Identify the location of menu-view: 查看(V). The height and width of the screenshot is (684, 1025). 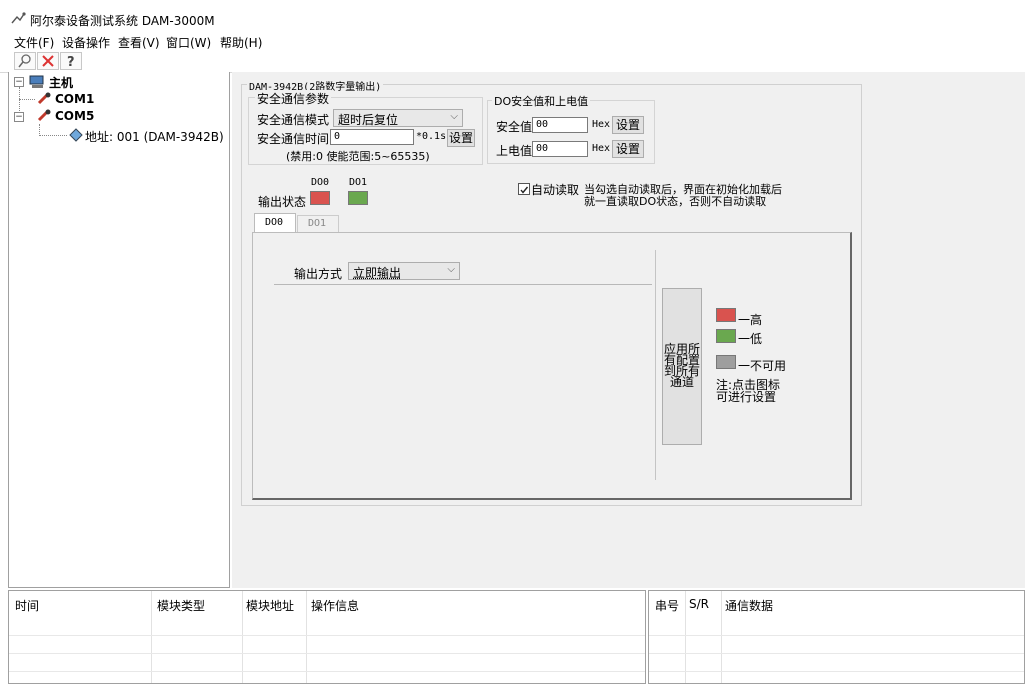
(139, 42).